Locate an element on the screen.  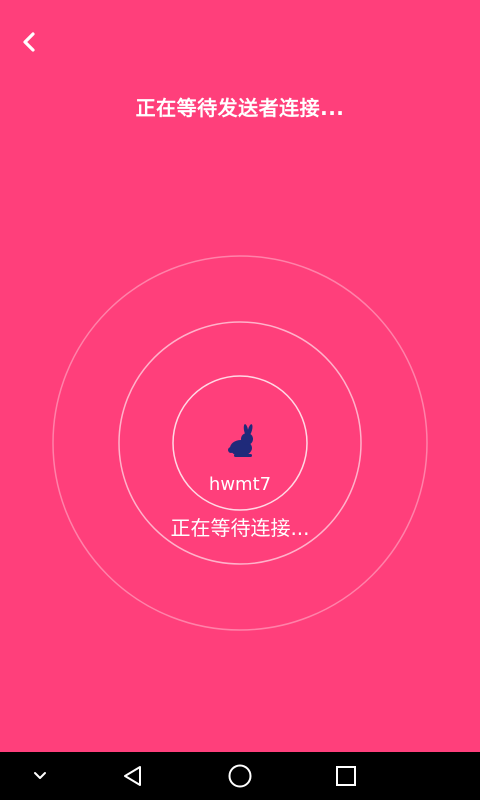
rabbit-icon is located at coordinates (240, 442).